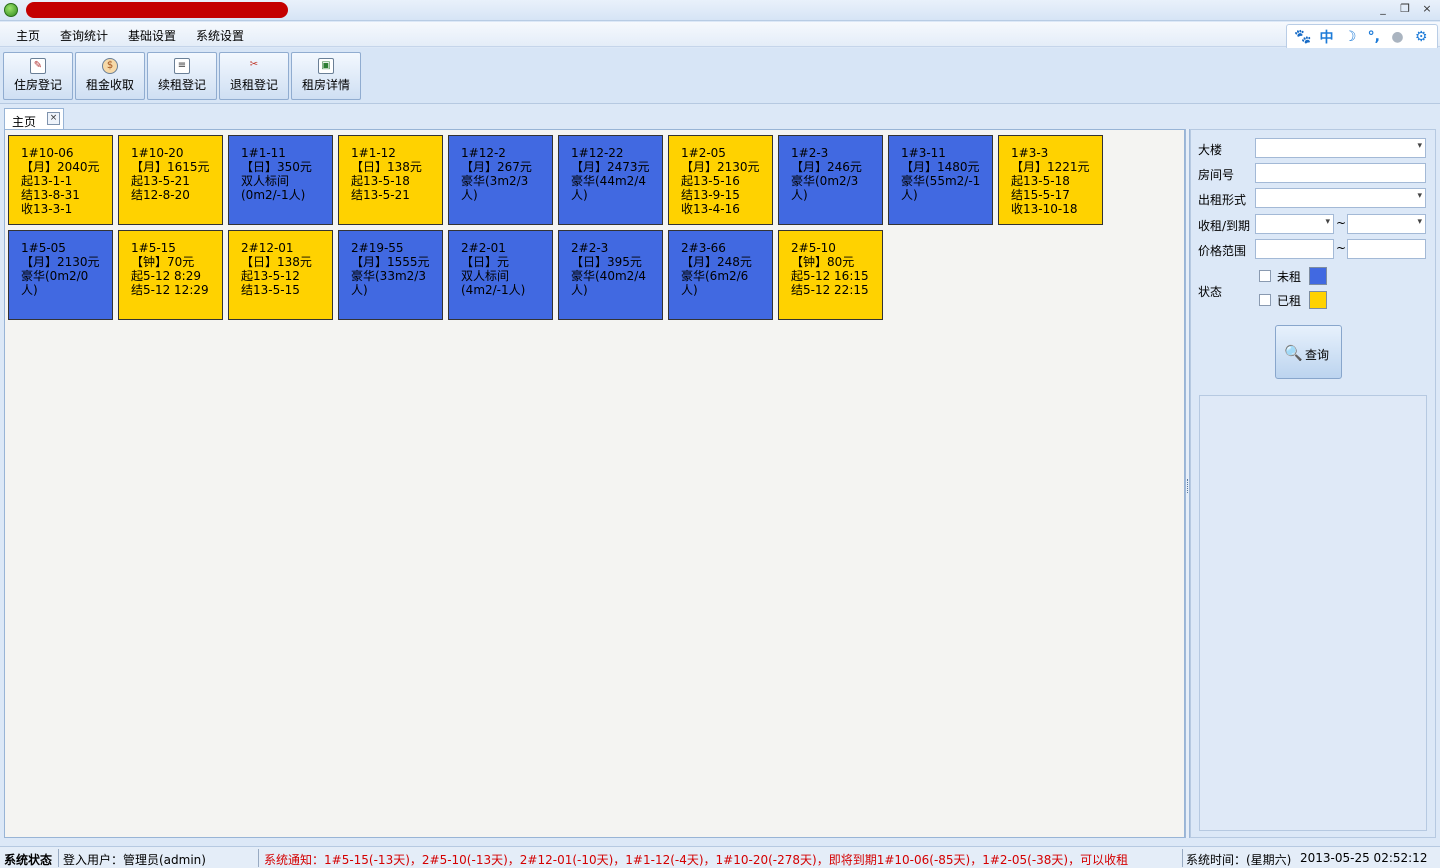 The width and height of the screenshot is (1440, 868). I want to click on room-tile: 1#3-3 【月】1221元 起13-5-18 结15-5-17 收13-10-18, so click(1050, 180).